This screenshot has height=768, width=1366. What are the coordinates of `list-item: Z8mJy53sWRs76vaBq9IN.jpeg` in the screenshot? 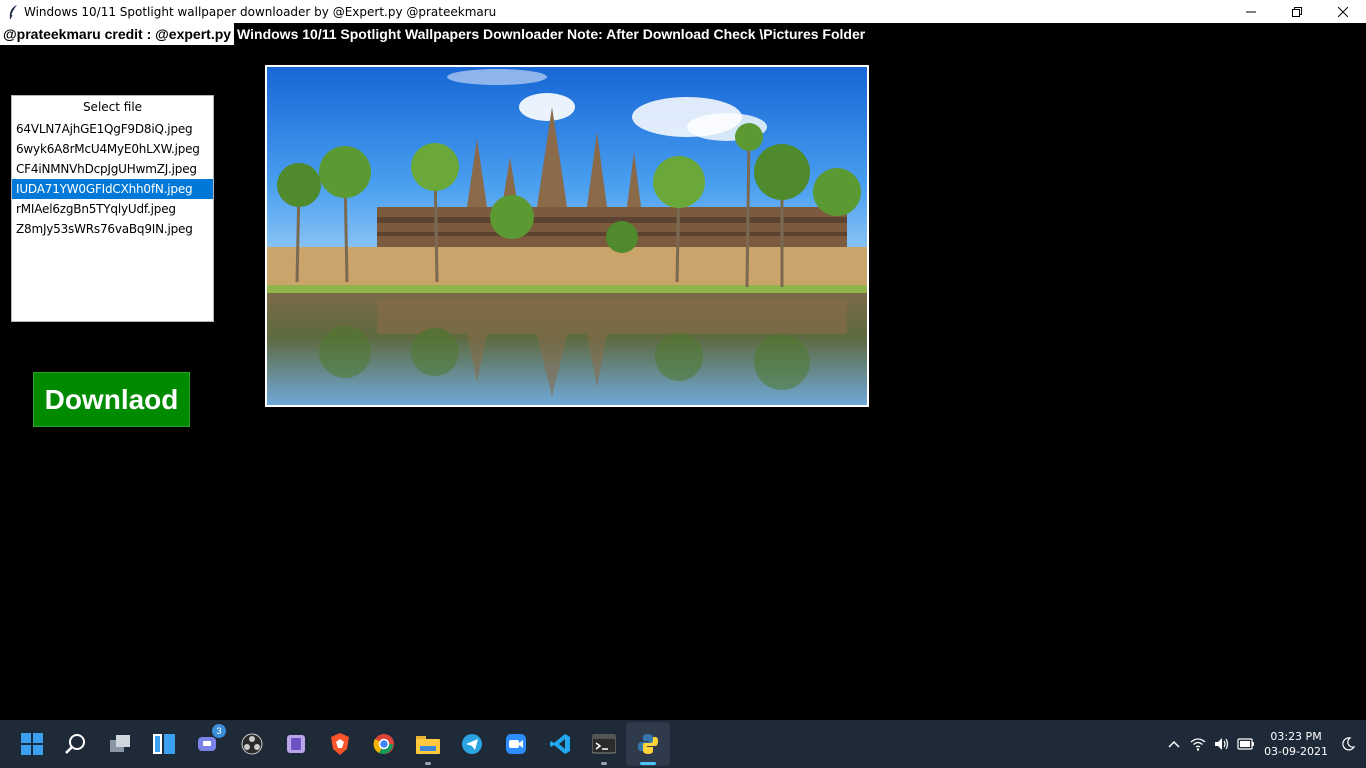 It's located at (112, 229).